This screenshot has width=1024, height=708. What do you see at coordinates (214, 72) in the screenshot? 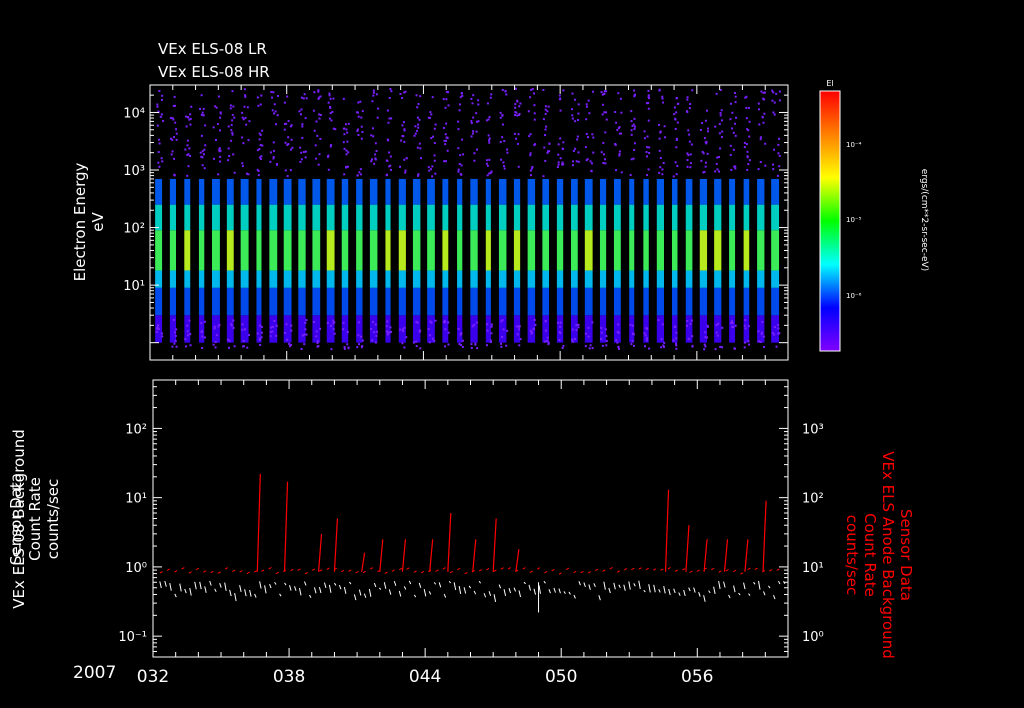
I see `panel-title-hr: VEx ELS-08 HR` at bounding box center [214, 72].